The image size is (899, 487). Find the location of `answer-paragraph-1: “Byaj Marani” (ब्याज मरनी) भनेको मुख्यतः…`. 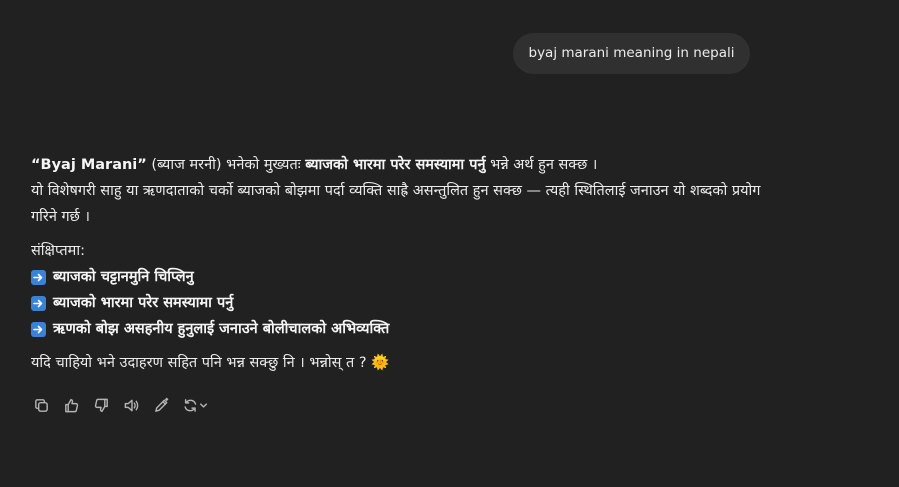

answer-paragraph-1: “Byaj Marani” (ब्याज मरनी) भनेको मुख्यतः… is located at coordinates (396, 165).